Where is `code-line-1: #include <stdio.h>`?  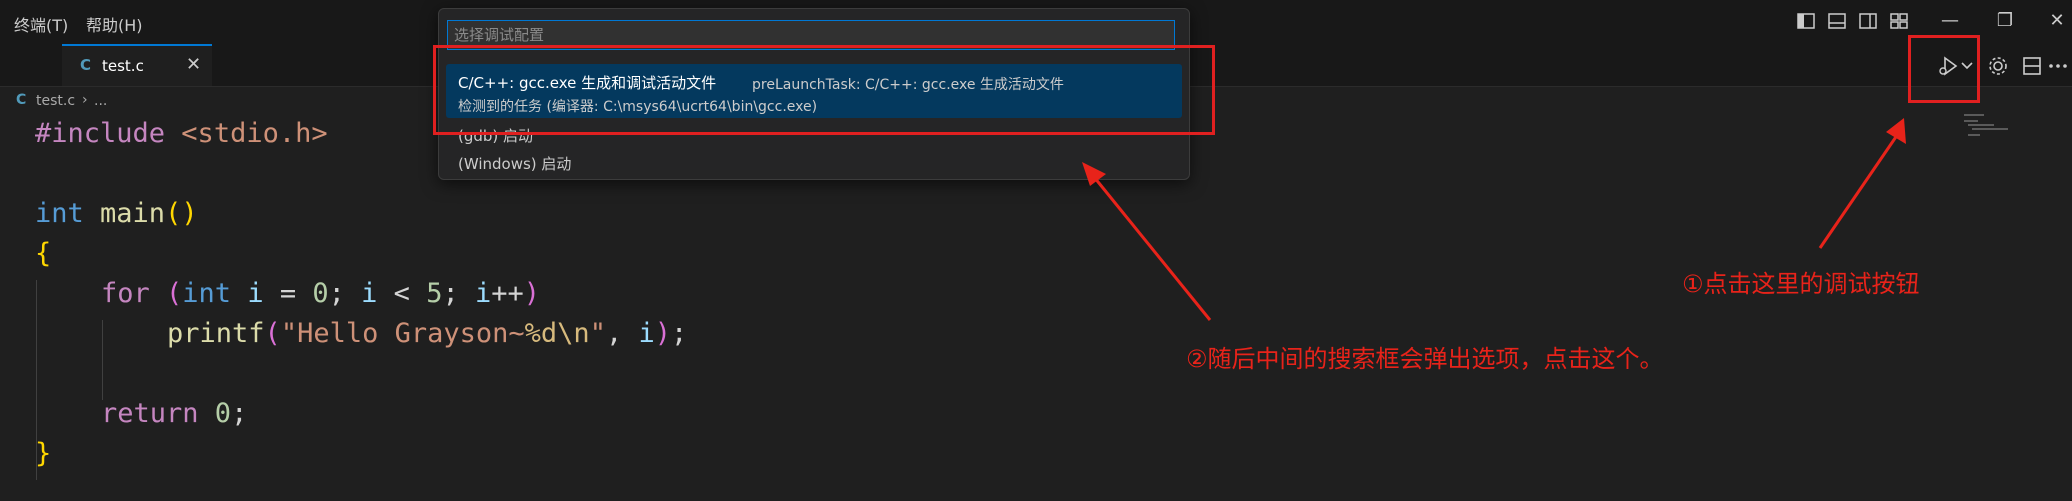 code-line-1: #include <stdio.h> is located at coordinates (181, 138).